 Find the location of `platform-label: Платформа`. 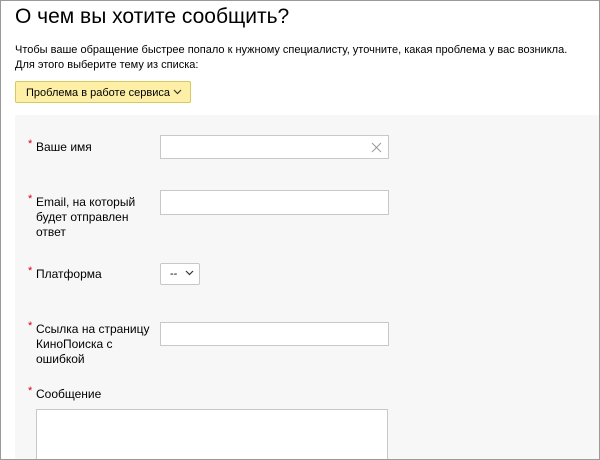

platform-label: Платформа is located at coordinates (69, 274).